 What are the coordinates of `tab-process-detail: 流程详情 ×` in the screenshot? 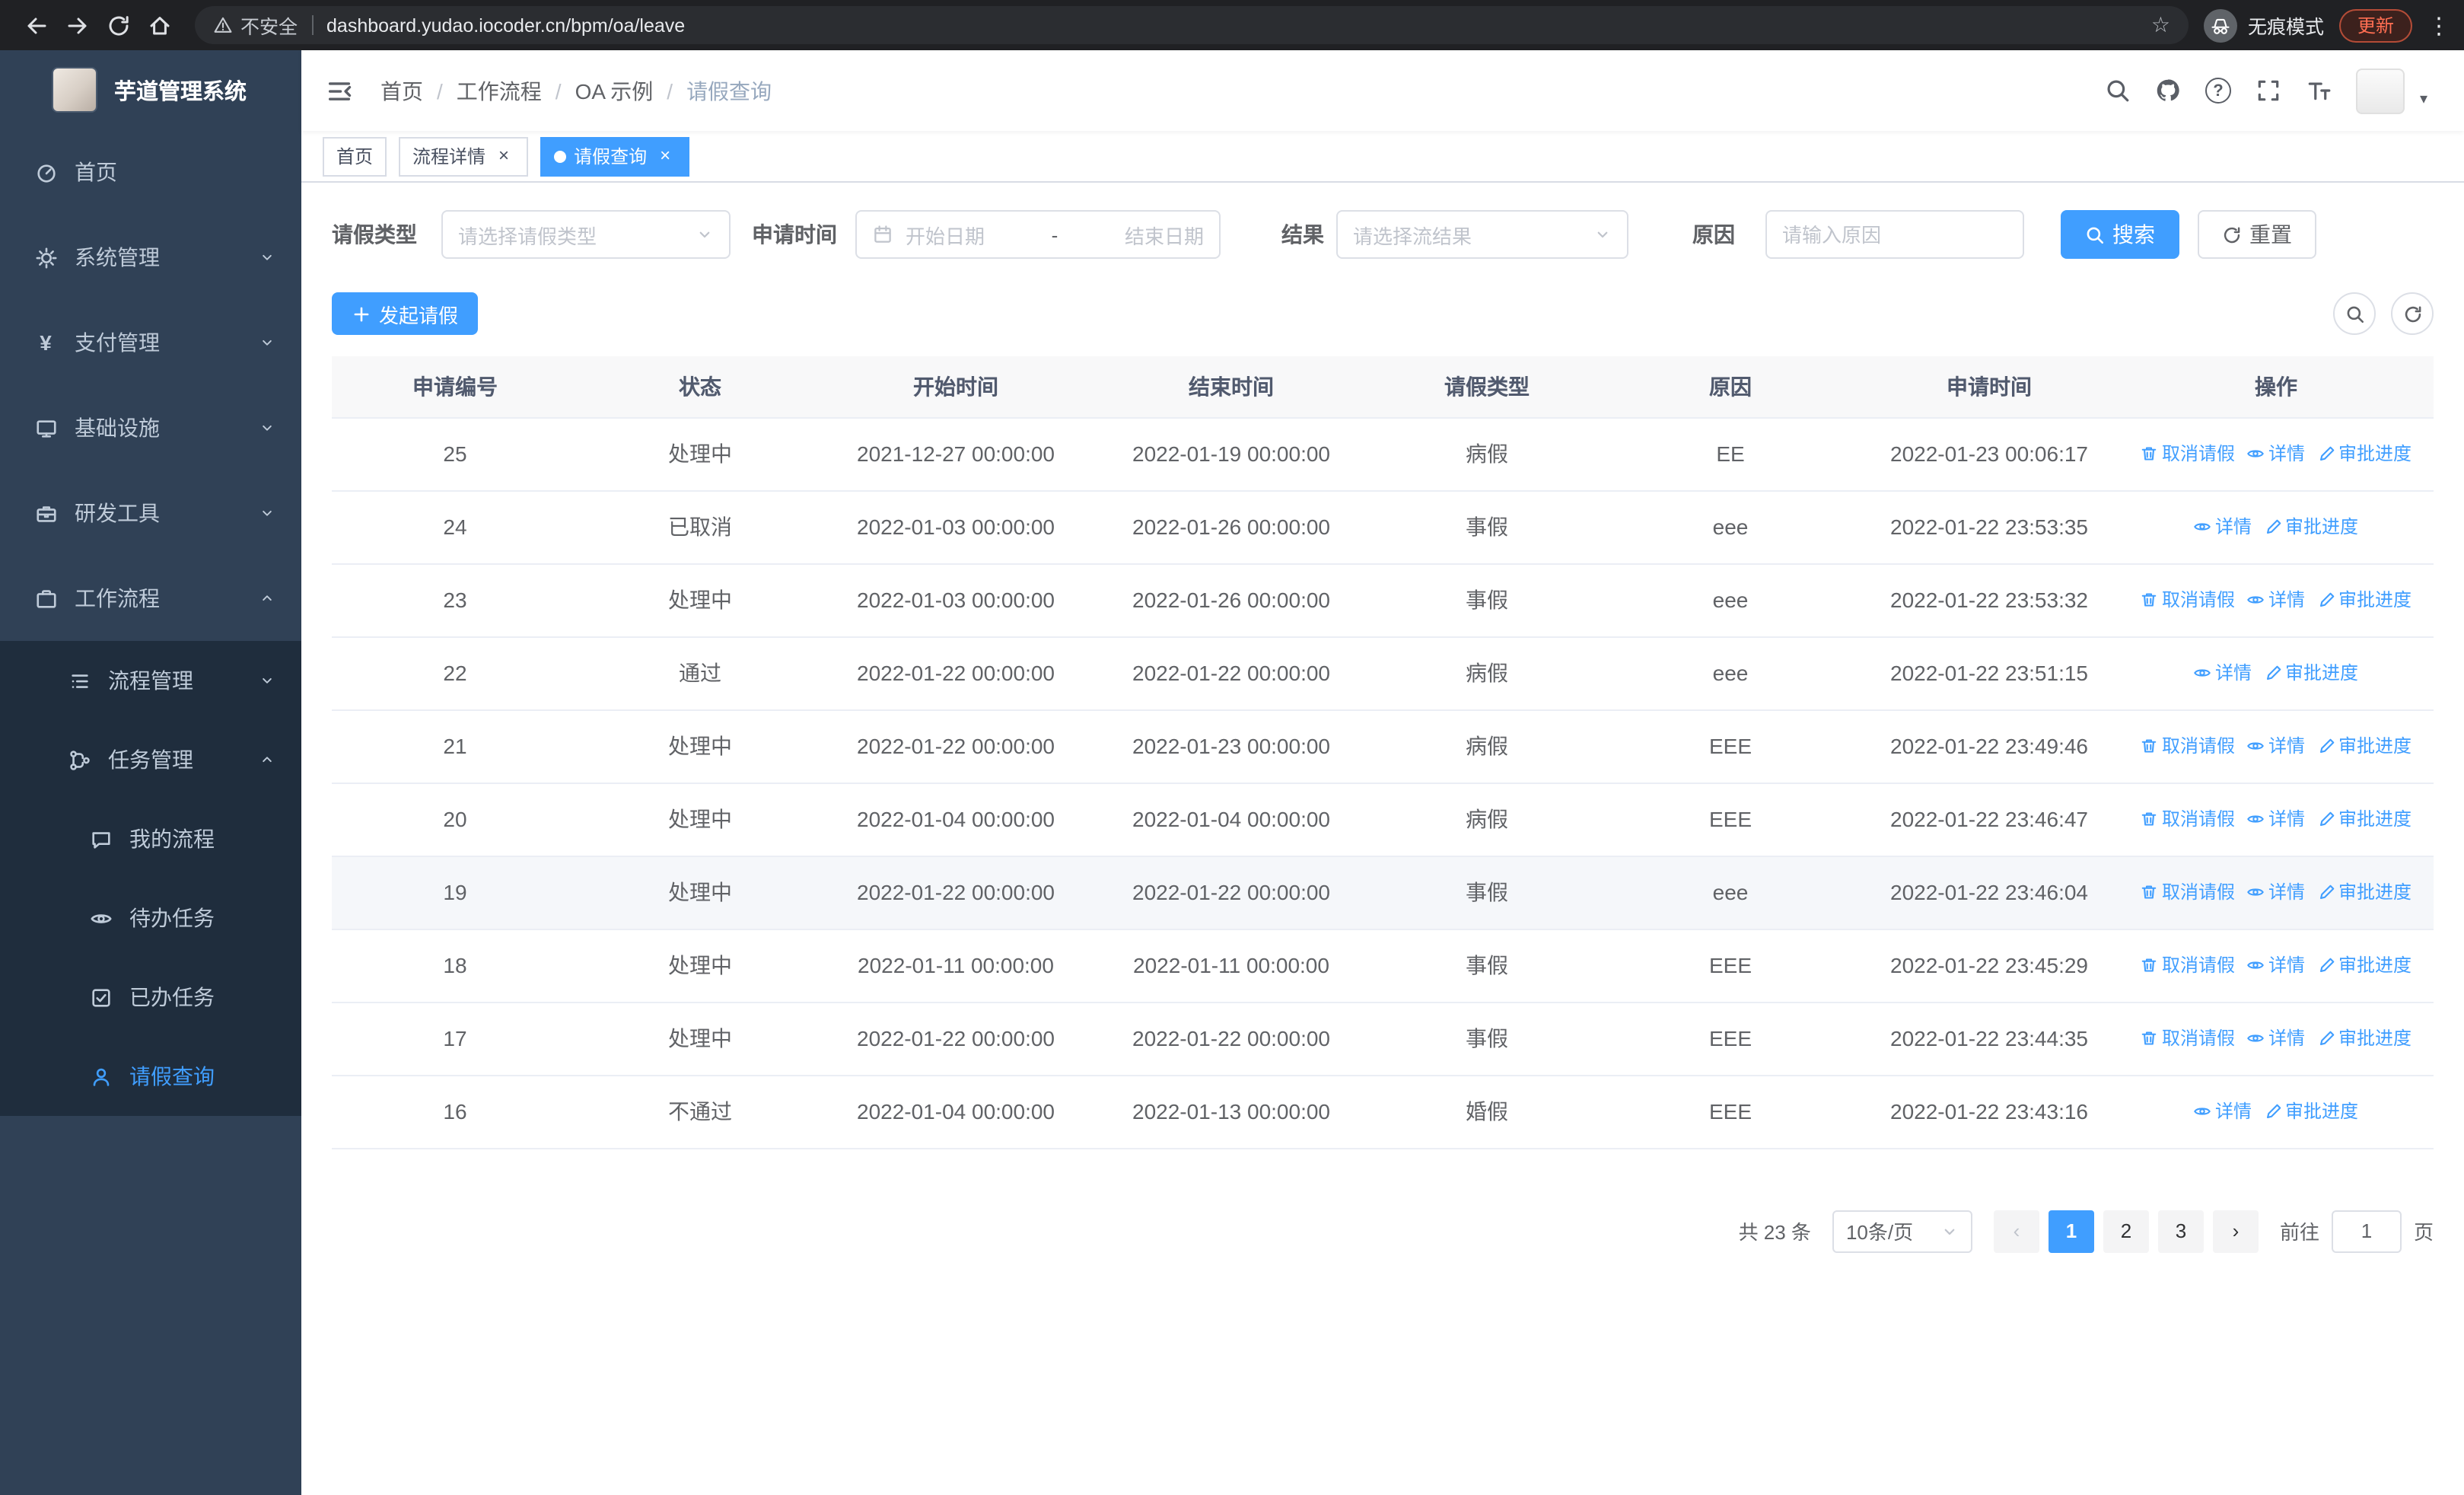 It's located at (464, 156).